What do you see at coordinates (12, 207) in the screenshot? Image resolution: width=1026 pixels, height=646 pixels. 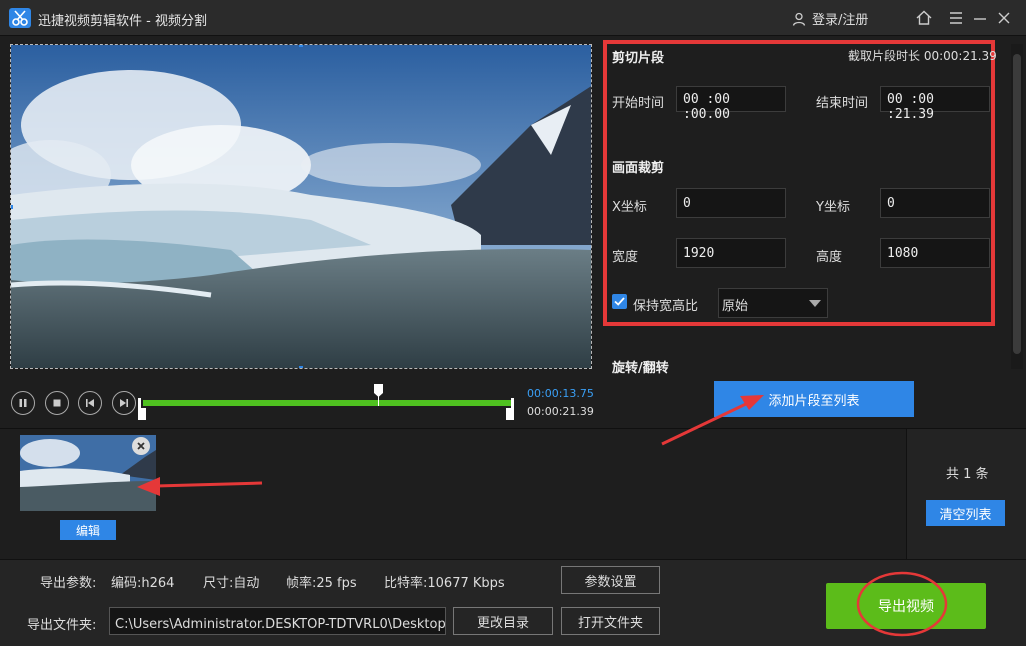 I see `crop-handle-left` at bounding box center [12, 207].